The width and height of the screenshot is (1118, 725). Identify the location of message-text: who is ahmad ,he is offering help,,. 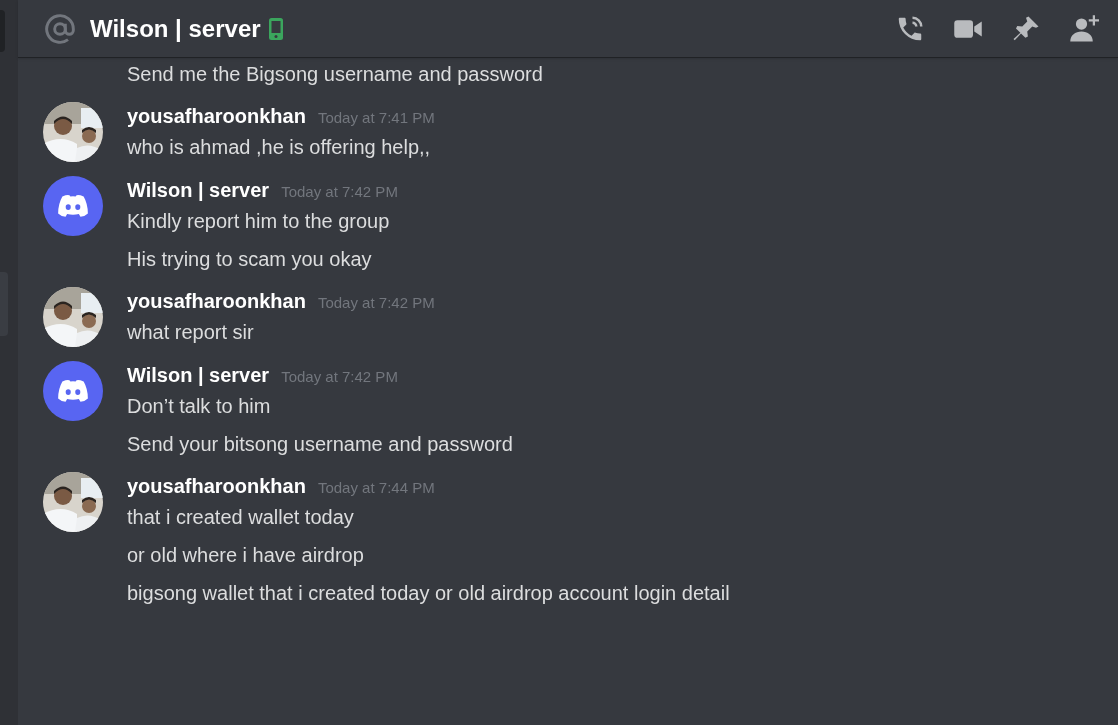
(279, 147).